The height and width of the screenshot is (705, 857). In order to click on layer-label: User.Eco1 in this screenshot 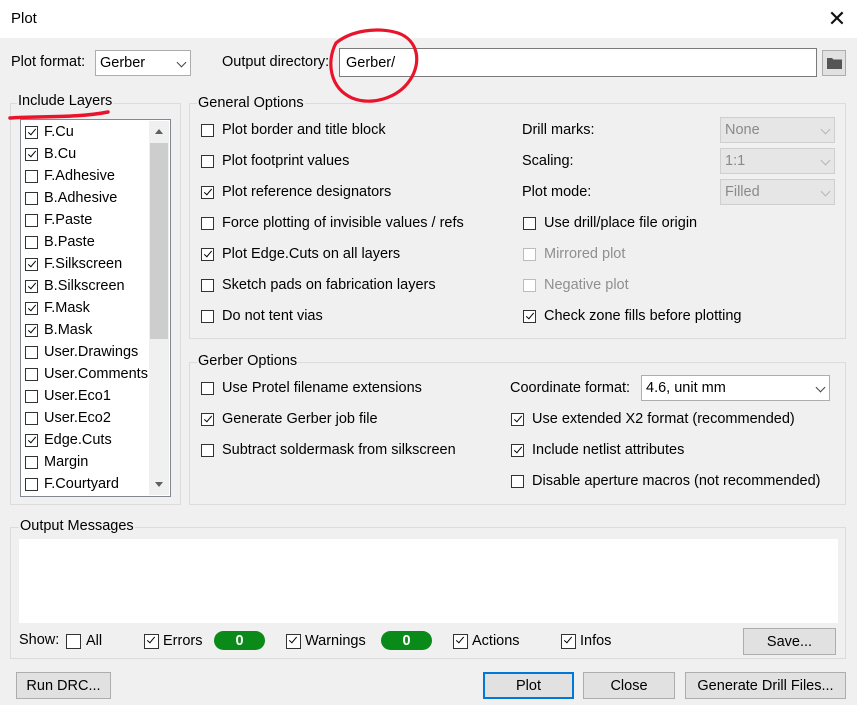, I will do `click(77, 396)`.